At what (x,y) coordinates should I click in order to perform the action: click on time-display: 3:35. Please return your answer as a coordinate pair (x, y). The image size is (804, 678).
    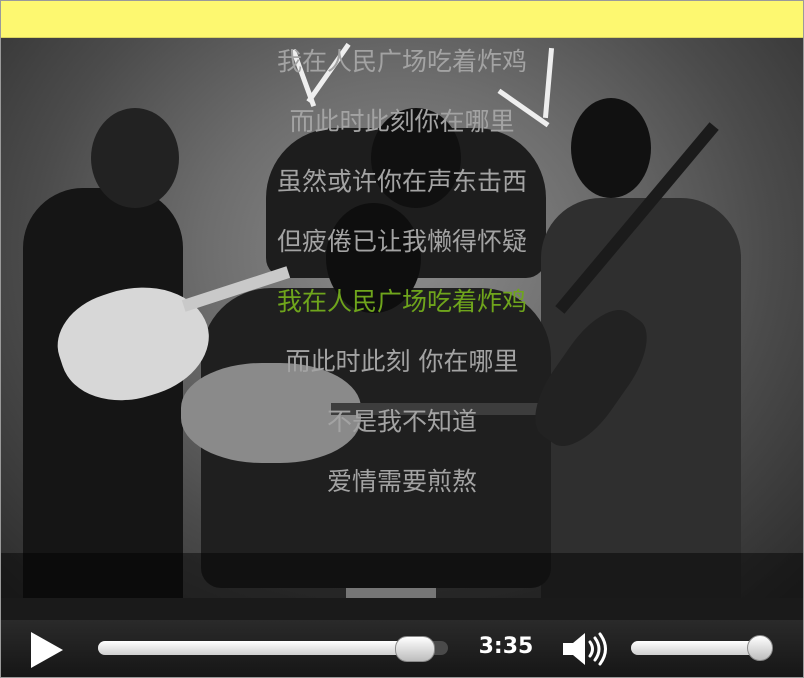
    Looking at the image, I should click on (506, 646).